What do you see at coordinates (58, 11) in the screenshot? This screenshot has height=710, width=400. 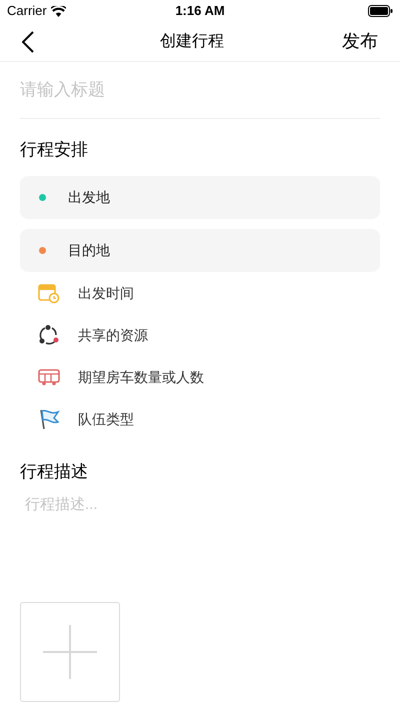 I see `wifi-icon` at bounding box center [58, 11].